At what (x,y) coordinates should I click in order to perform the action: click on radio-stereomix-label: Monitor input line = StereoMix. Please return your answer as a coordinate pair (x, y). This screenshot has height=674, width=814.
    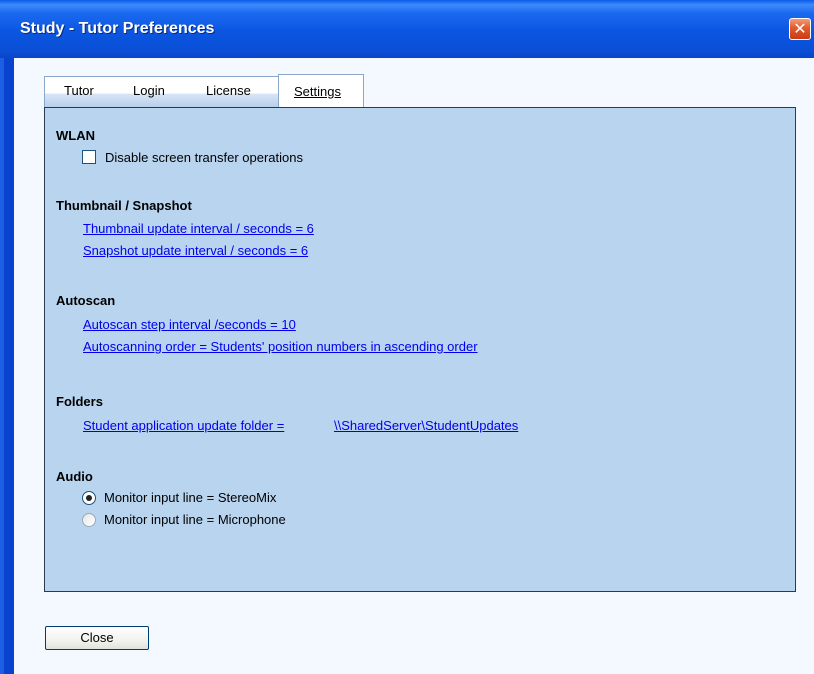
    Looking at the image, I should click on (190, 497).